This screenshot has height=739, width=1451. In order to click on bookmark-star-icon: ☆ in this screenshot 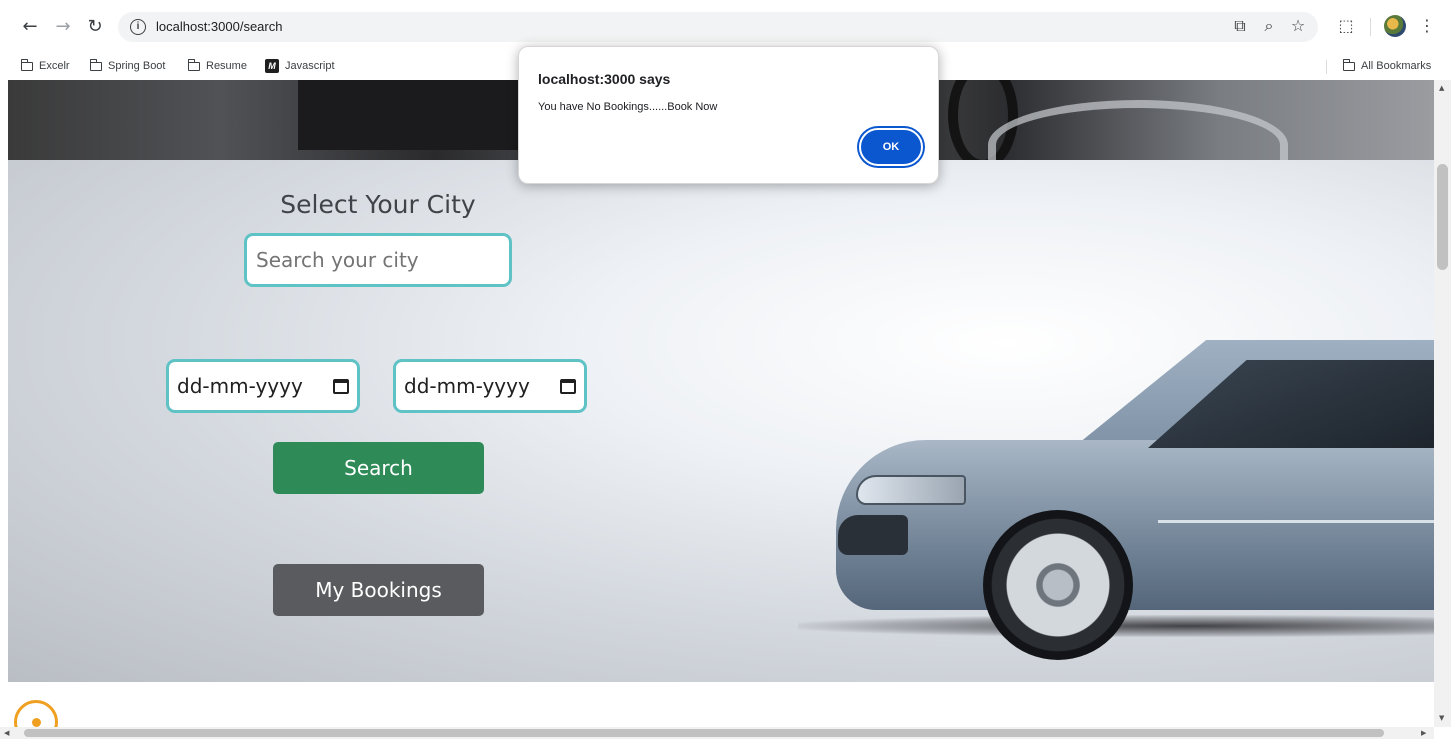, I will do `click(1298, 26)`.